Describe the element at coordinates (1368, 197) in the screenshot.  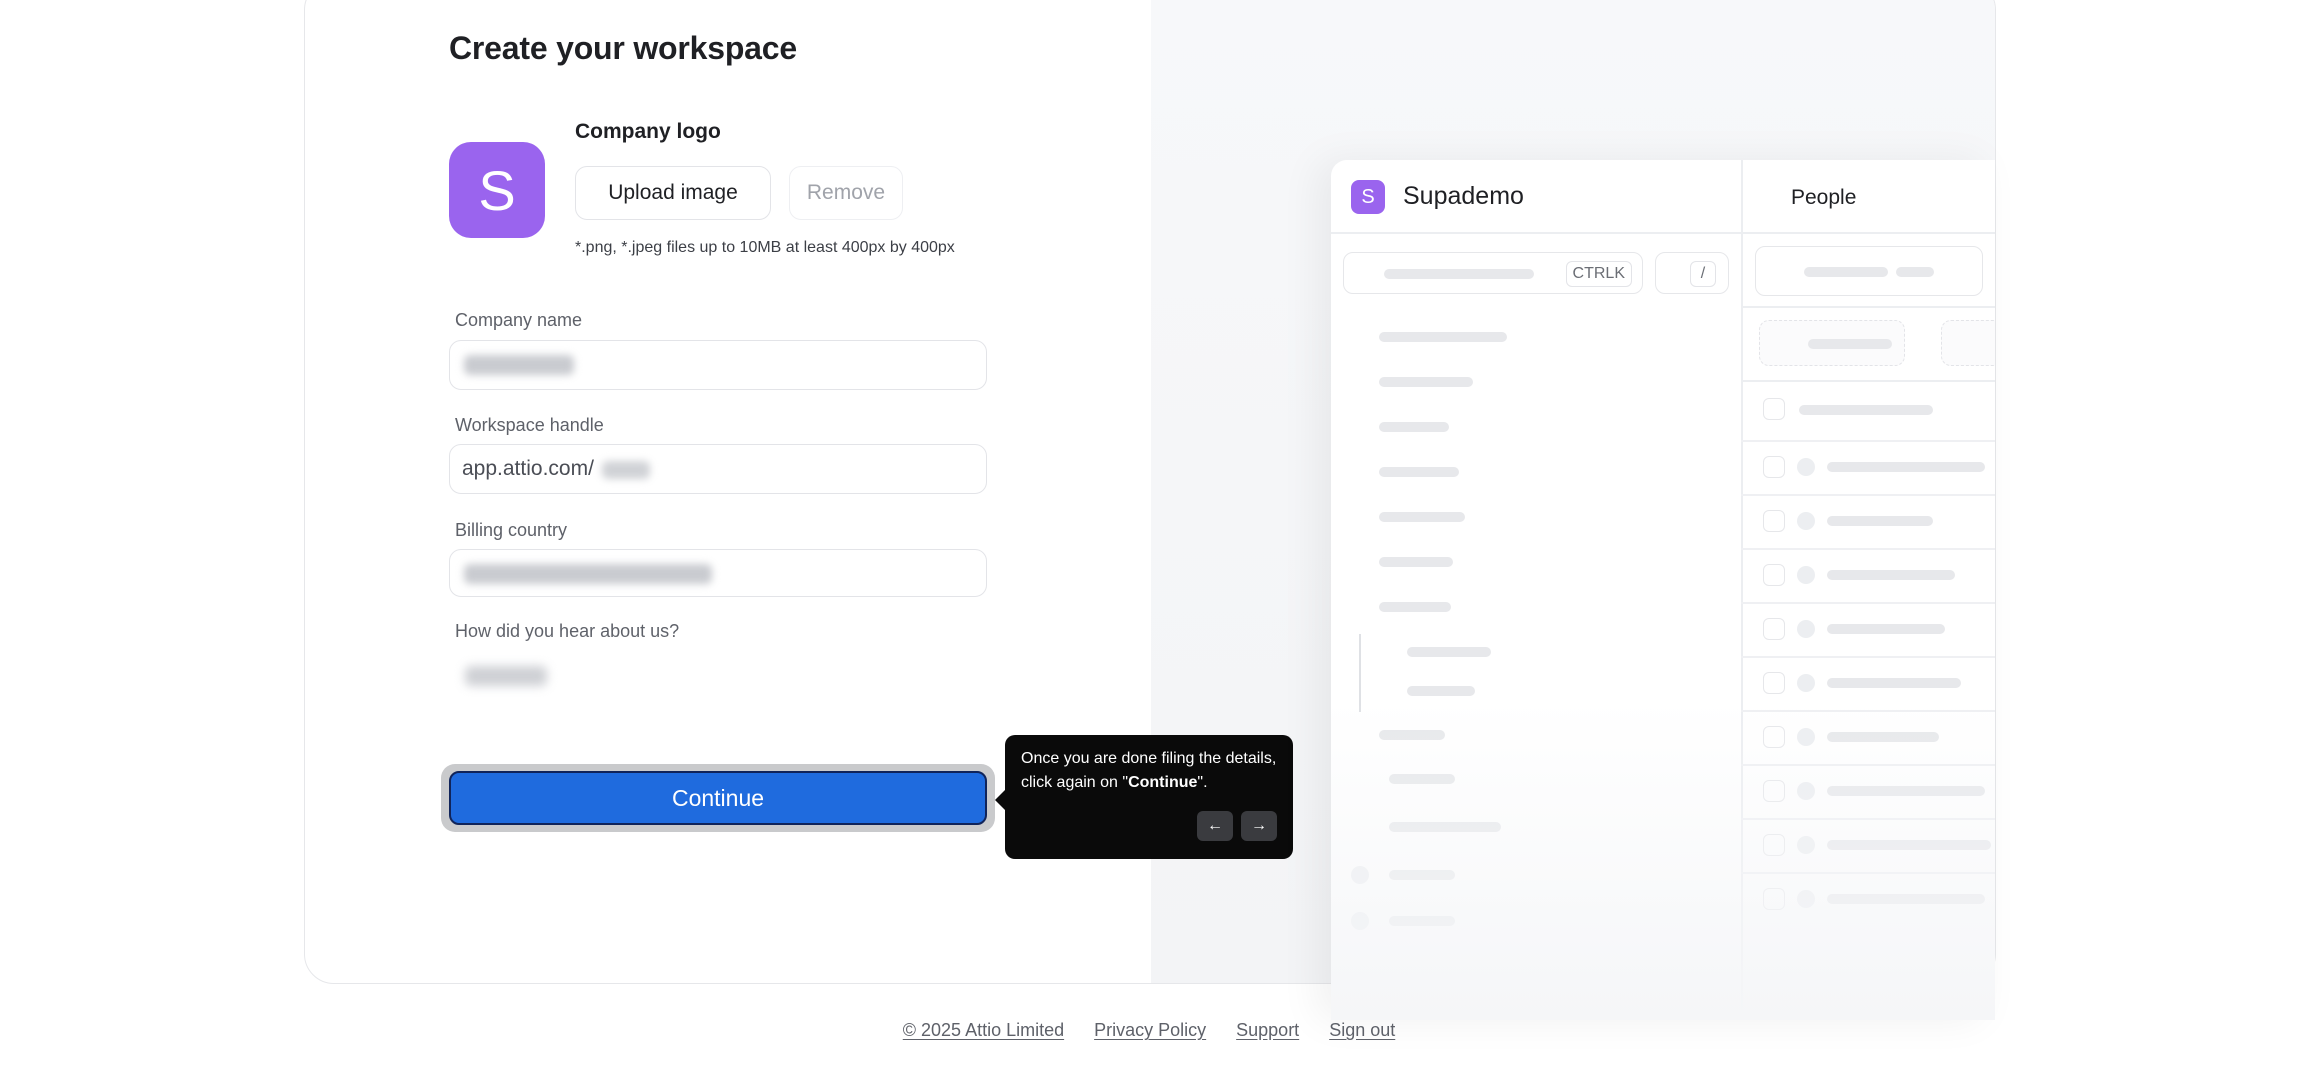
I see `preview-workspace-logo: S` at that location.